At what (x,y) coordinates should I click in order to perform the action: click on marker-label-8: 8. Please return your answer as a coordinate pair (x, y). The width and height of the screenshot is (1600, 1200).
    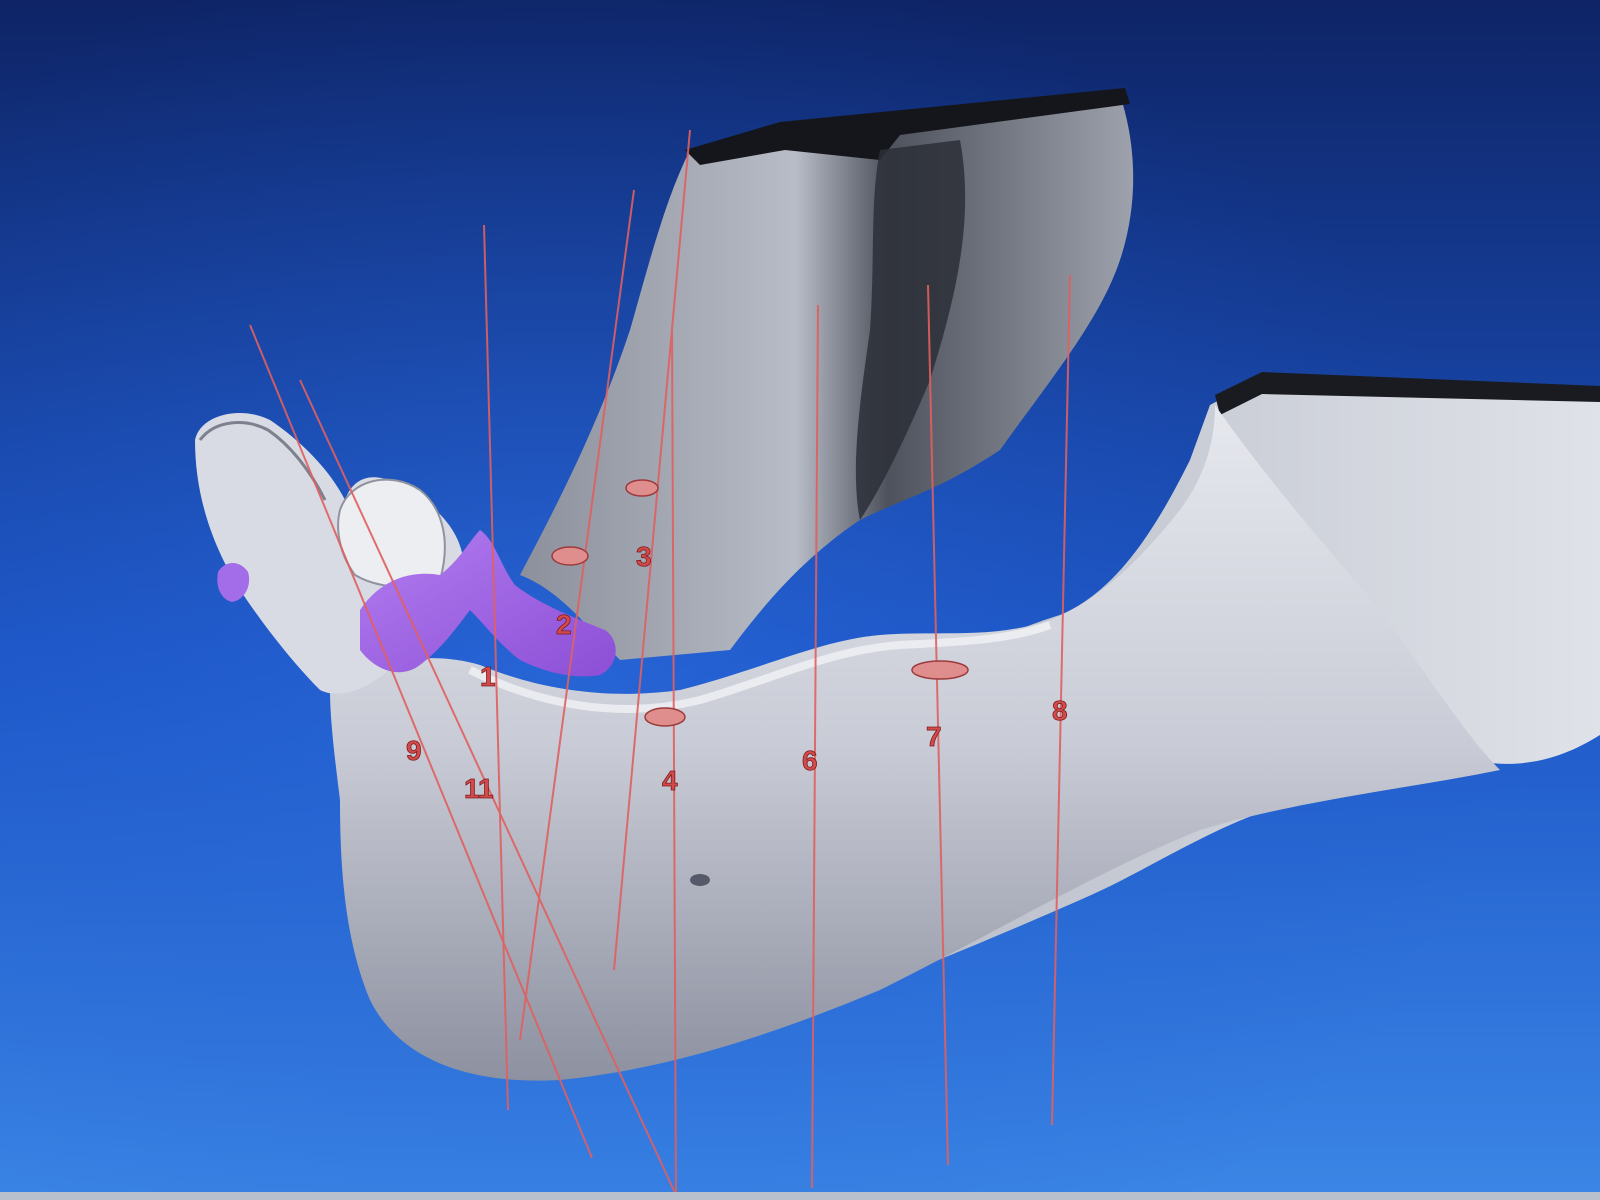
    Looking at the image, I should click on (1060, 711).